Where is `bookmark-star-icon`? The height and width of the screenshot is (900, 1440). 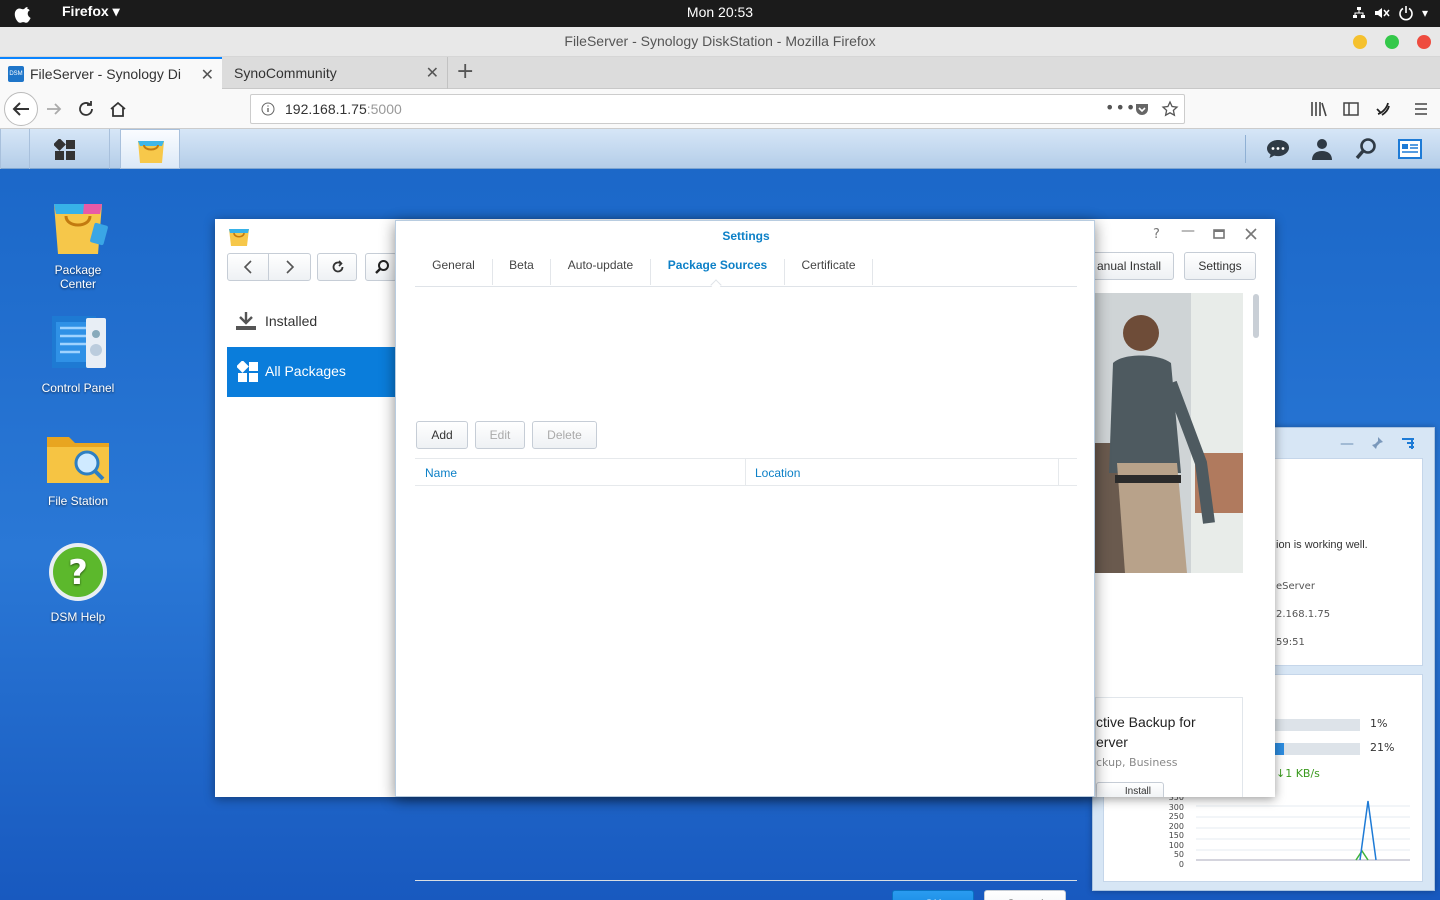 bookmark-star-icon is located at coordinates (1170, 109).